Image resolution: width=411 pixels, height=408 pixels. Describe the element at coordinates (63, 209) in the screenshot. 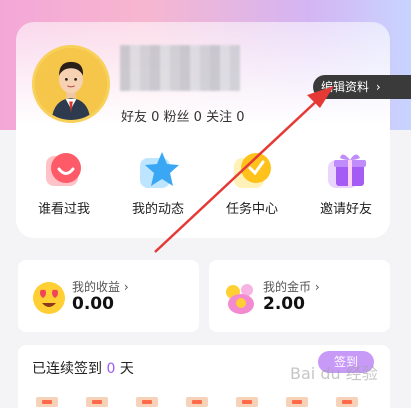

I see `quick-label: 谁看过我` at that location.